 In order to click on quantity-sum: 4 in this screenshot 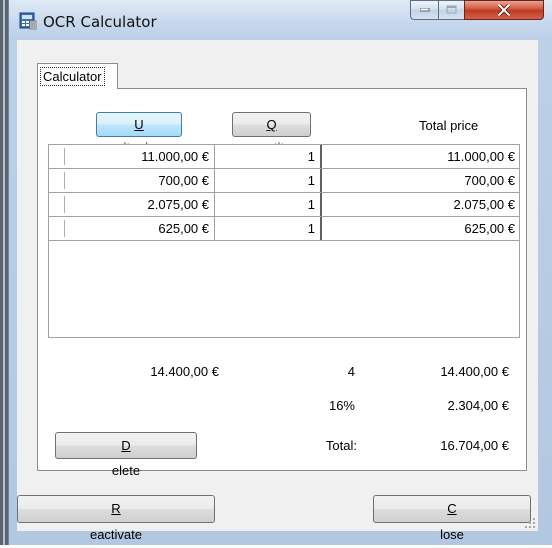, I will do `click(351, 371)`.